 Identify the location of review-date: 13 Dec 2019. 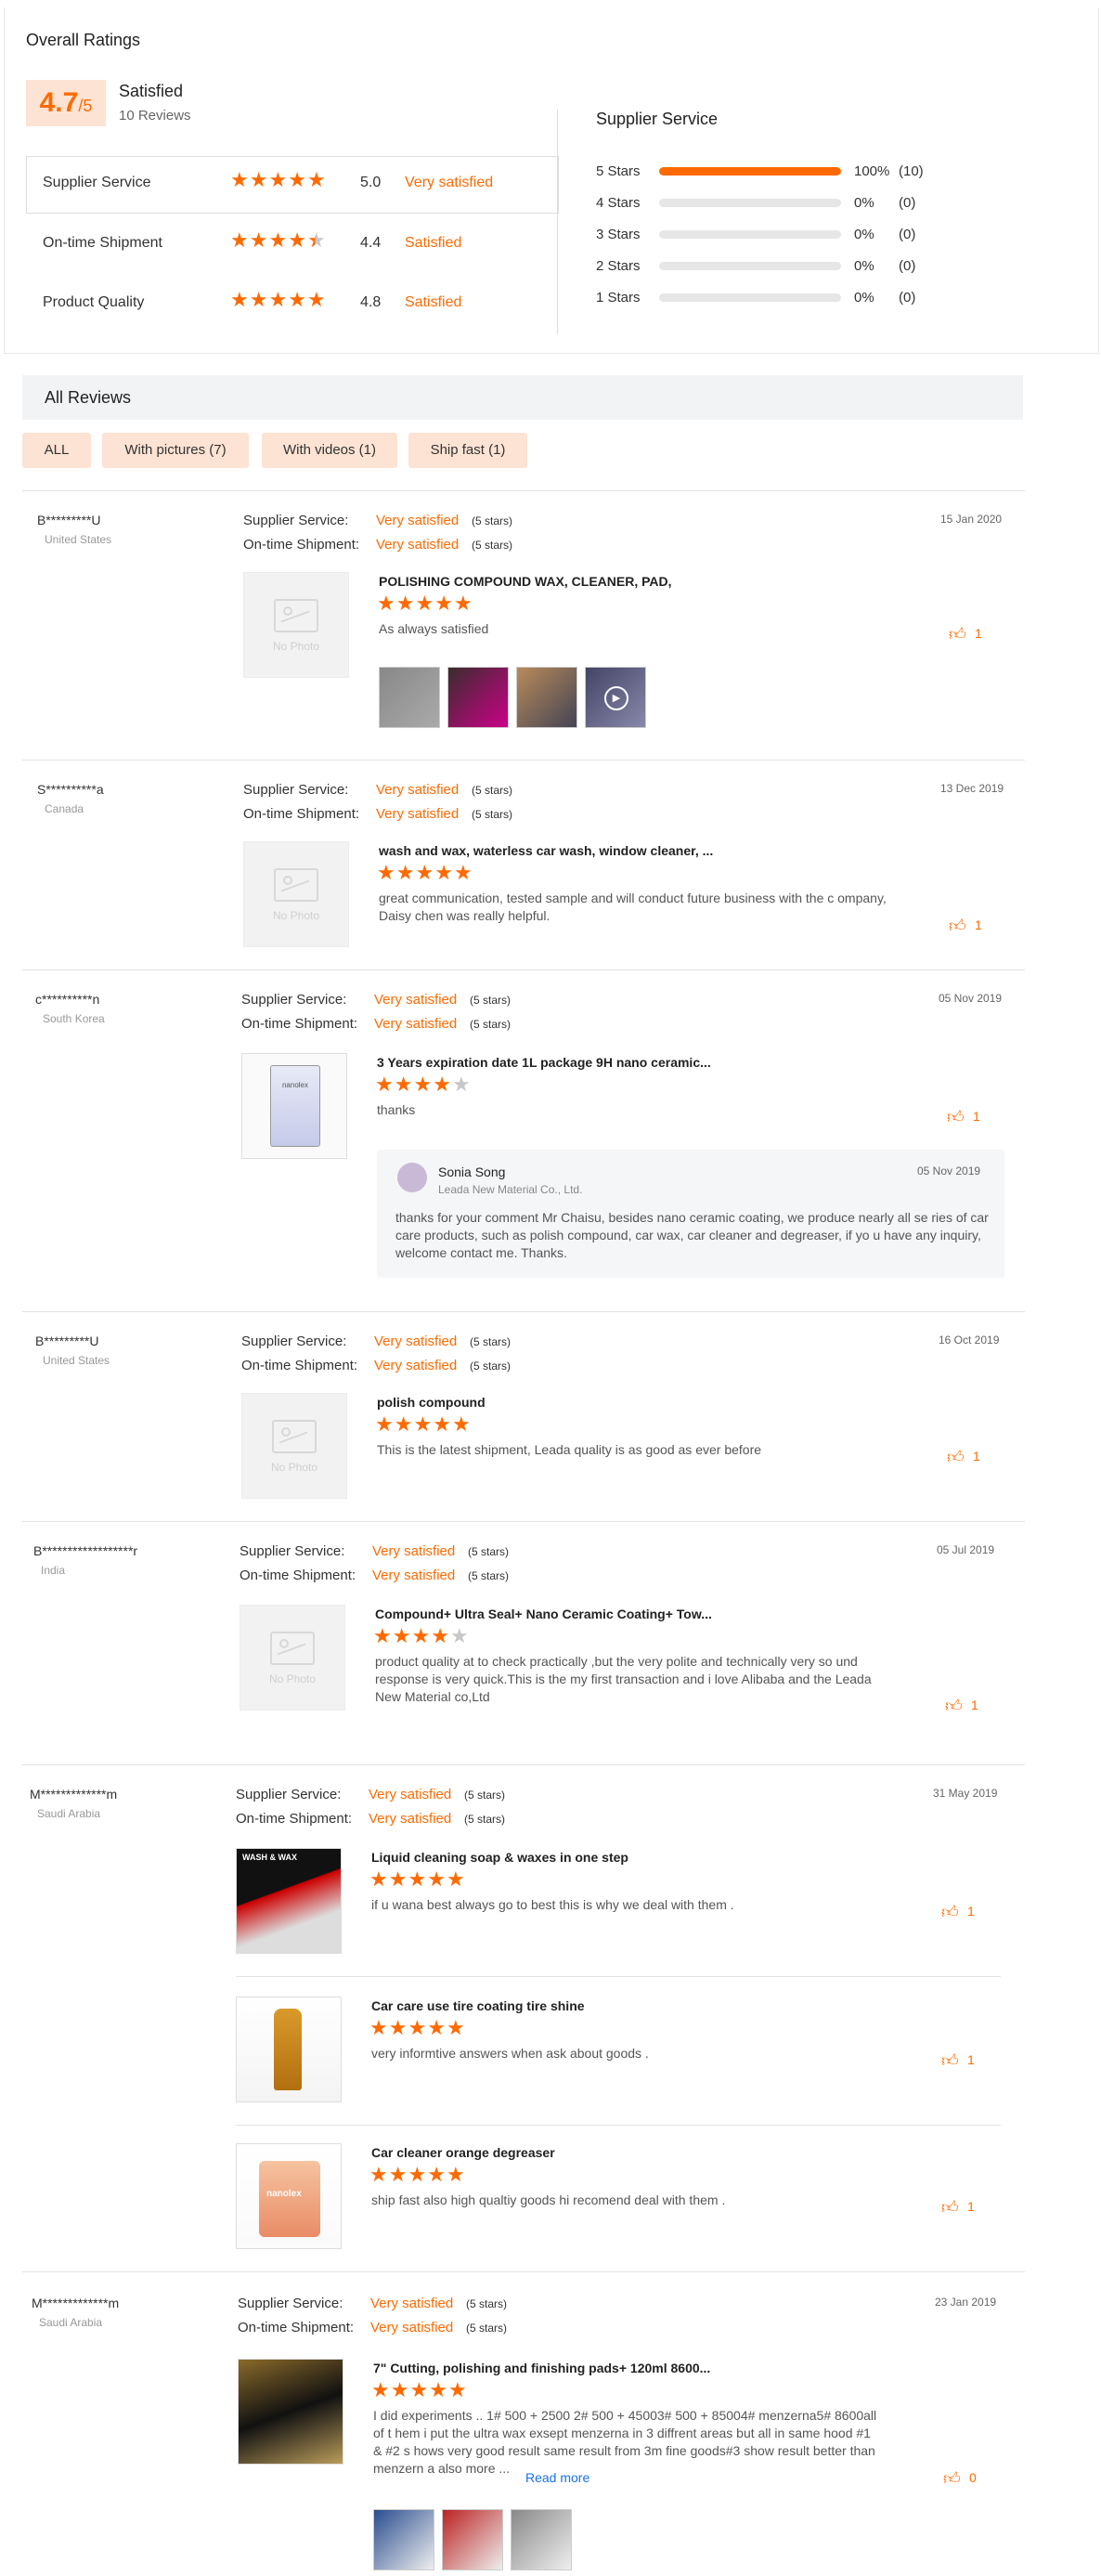
(972, 788).